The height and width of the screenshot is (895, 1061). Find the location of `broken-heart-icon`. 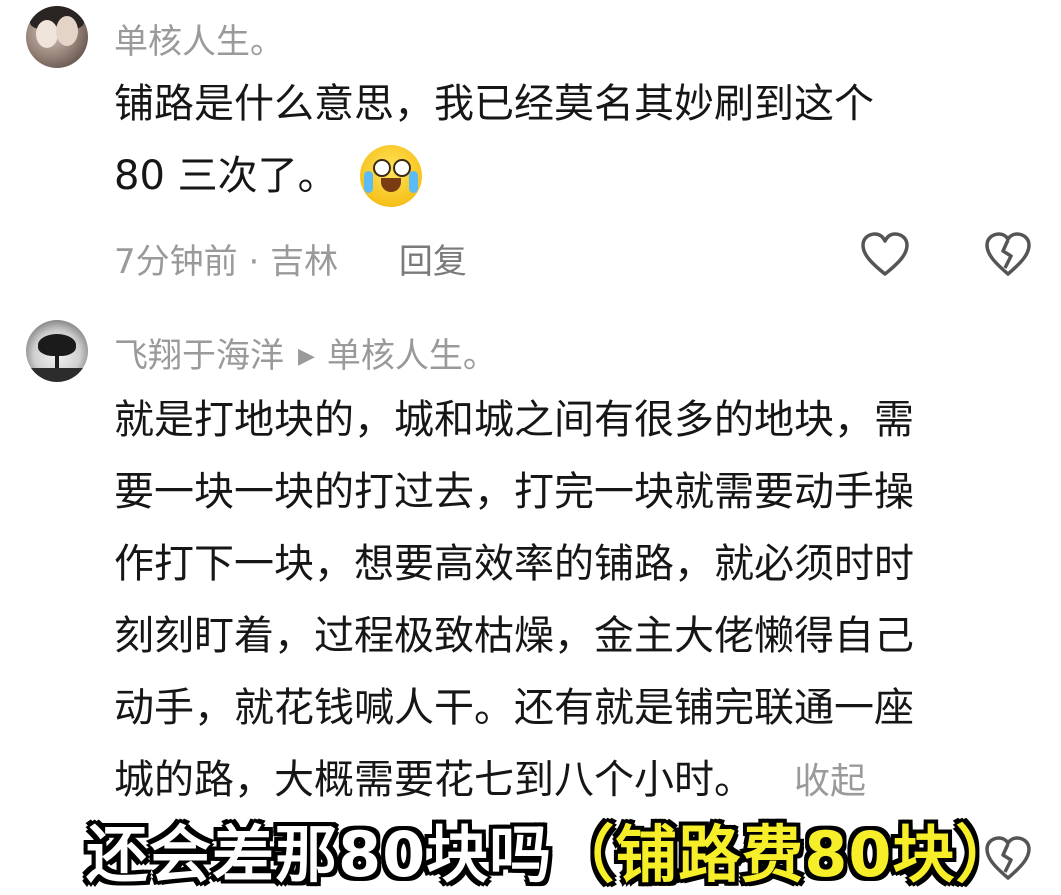

broken-heart-icon is located at coordinates (1008, 255).